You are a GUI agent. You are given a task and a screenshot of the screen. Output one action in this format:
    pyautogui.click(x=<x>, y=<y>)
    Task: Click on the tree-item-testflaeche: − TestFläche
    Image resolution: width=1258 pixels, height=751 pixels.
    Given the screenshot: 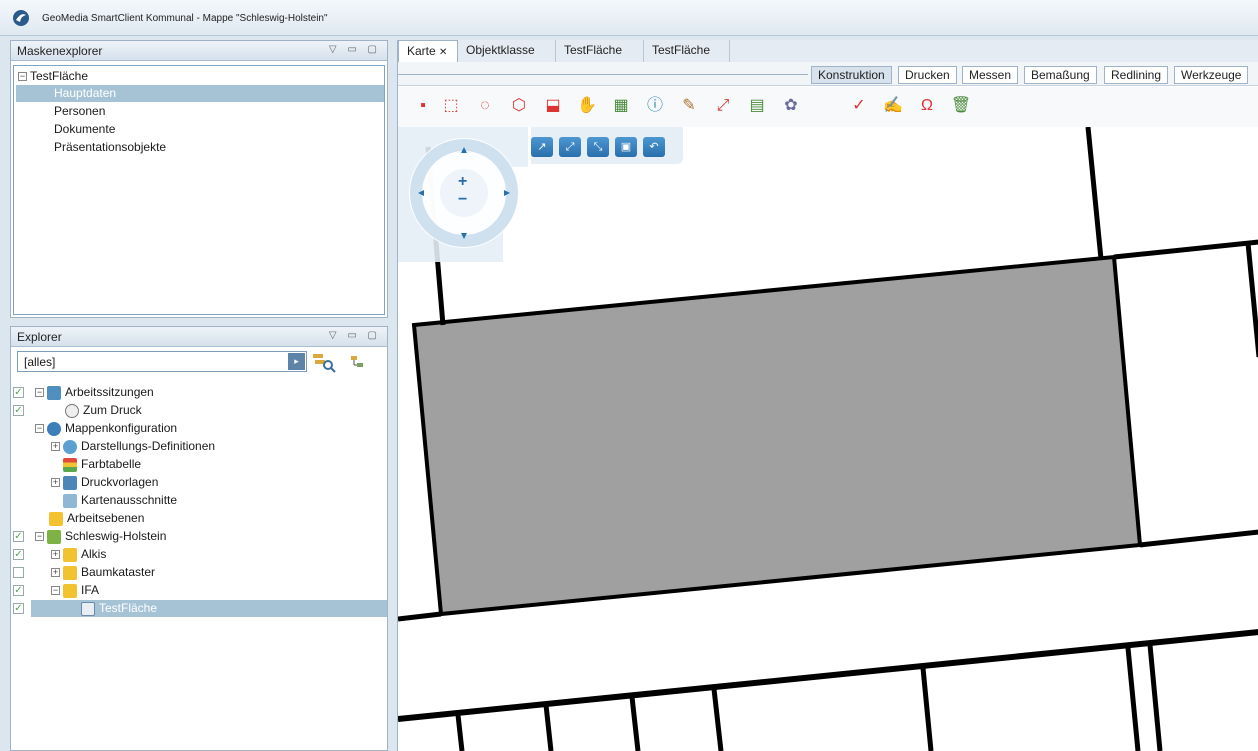 What is the action you would take?
    pyautogui.click(x=53, y=76)
    